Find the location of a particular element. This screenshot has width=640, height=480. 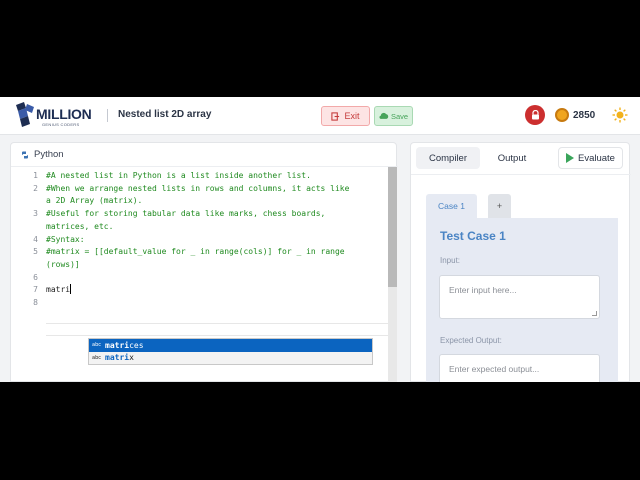

code-text: a 2D Array (matrix). is located at coordinates (94, 201).